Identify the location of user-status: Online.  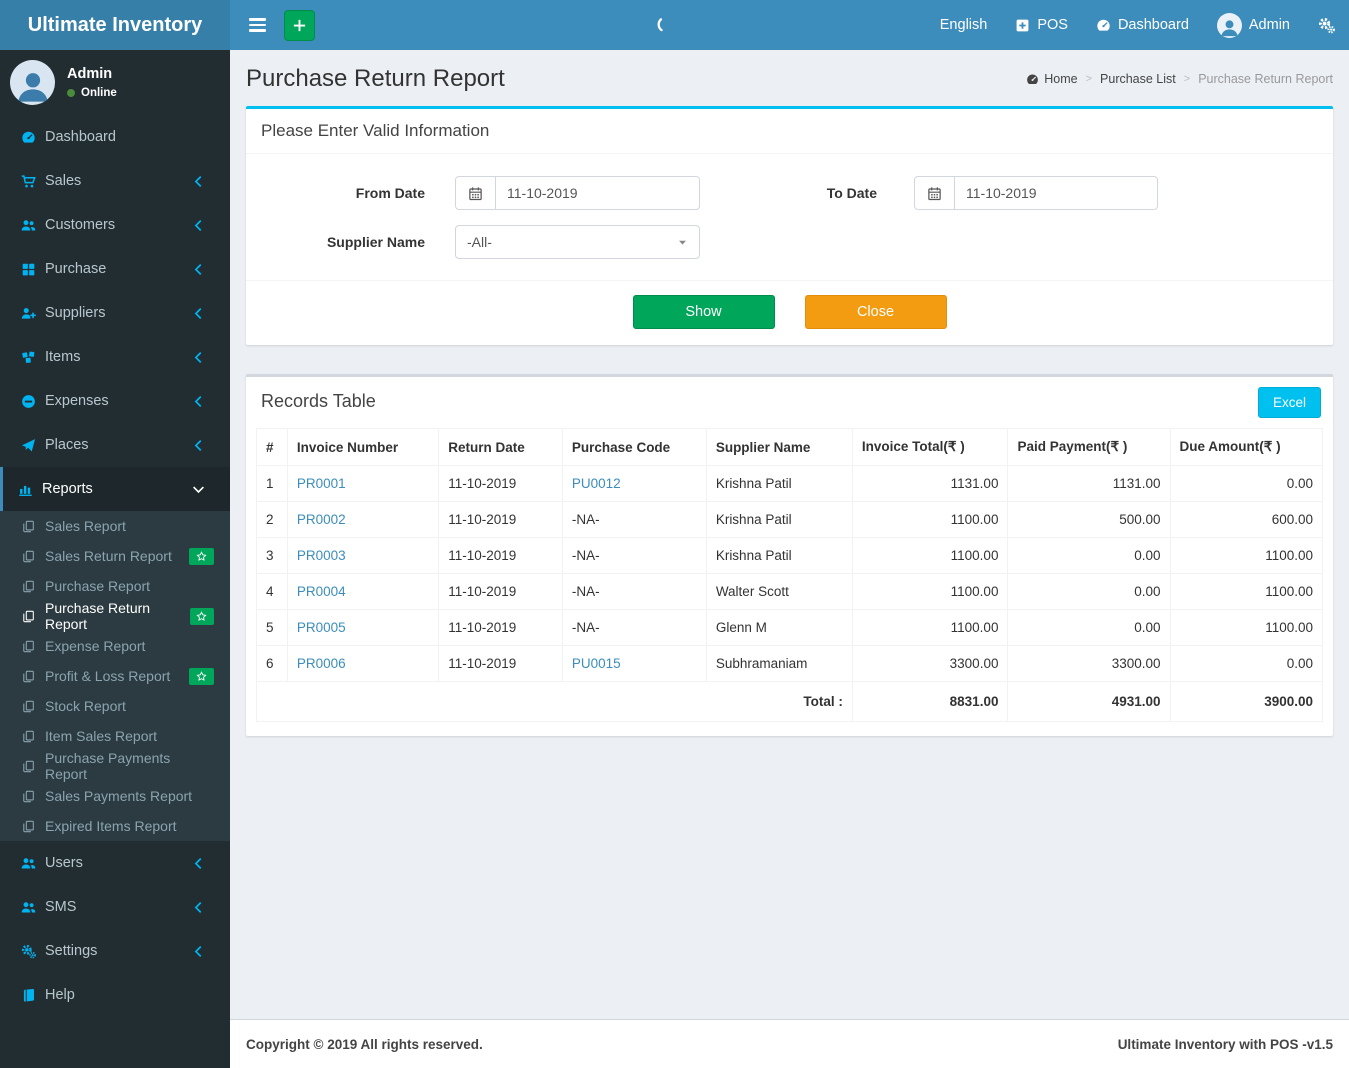
(92, 93).